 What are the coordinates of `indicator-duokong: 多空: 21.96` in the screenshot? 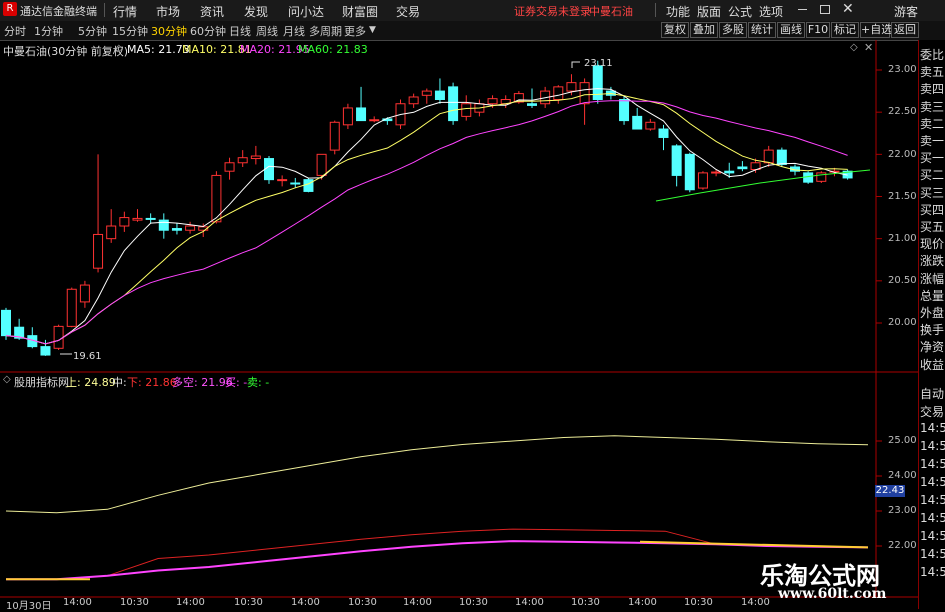 It's located at (202, 382).